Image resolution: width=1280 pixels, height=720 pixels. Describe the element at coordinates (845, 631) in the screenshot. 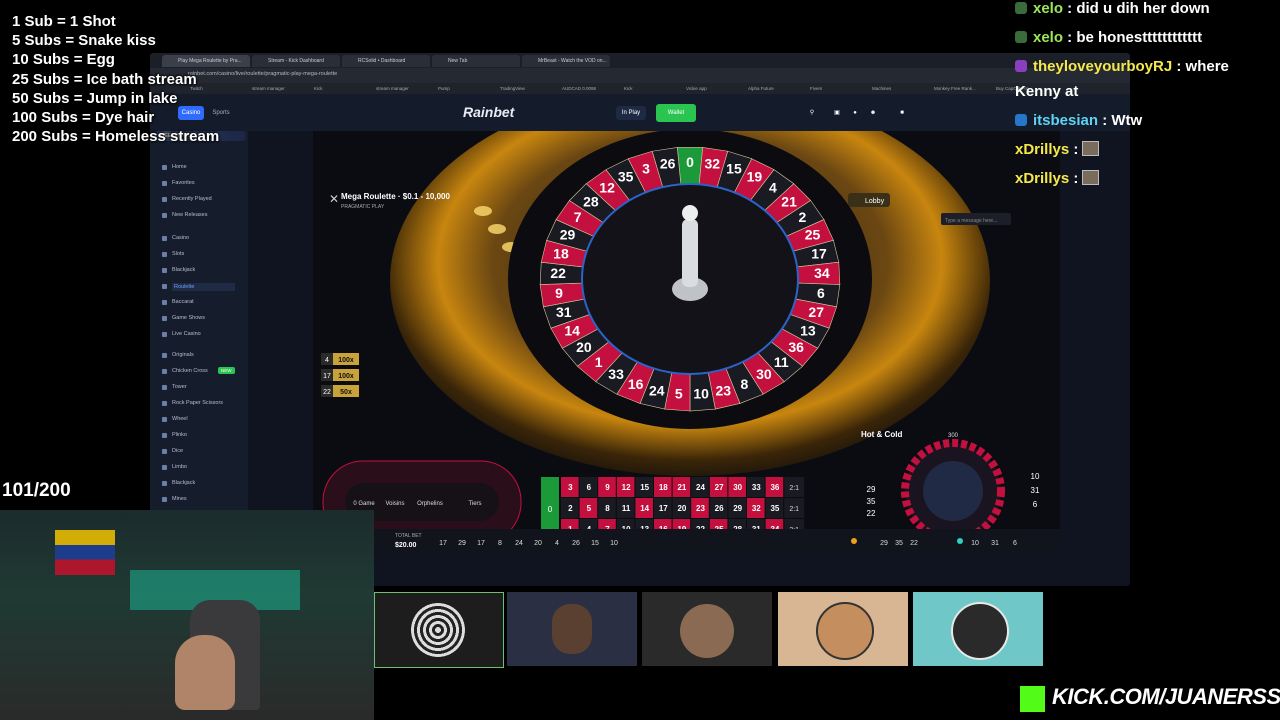

I see `guest-avatar` at that location.